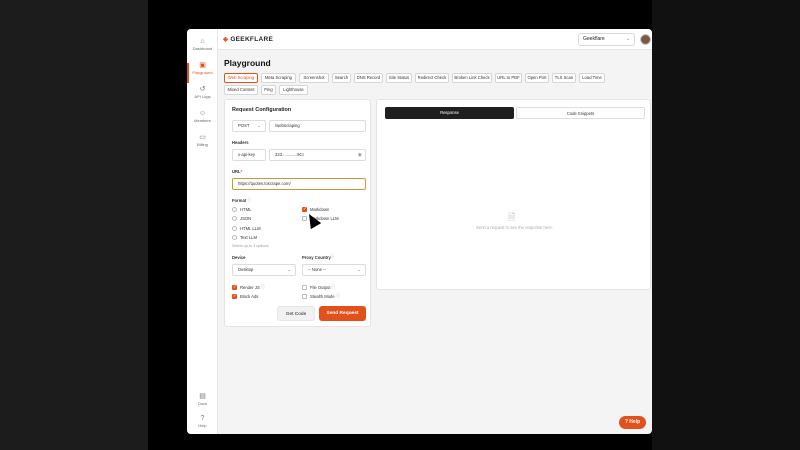 The width and height of the screenshot is (800, 450). I want to click on sidebar-item-label: Docs, so click(202, 403).